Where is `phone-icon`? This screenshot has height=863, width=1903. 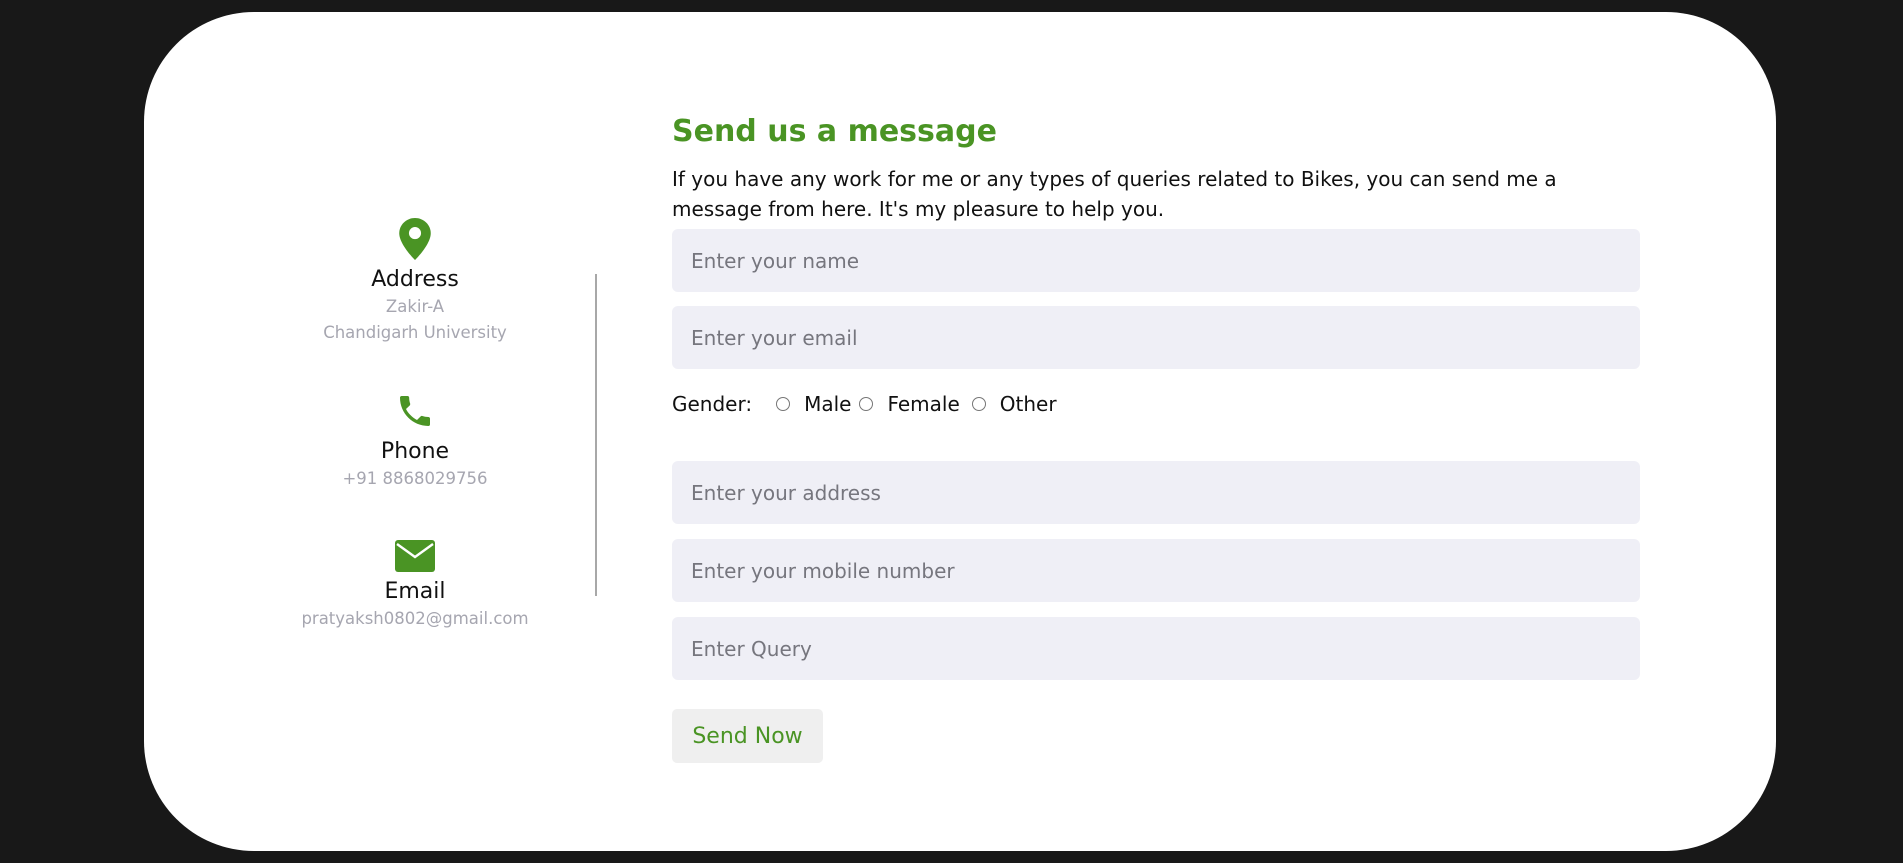 phone-icon is located at coordinates (415, 411).